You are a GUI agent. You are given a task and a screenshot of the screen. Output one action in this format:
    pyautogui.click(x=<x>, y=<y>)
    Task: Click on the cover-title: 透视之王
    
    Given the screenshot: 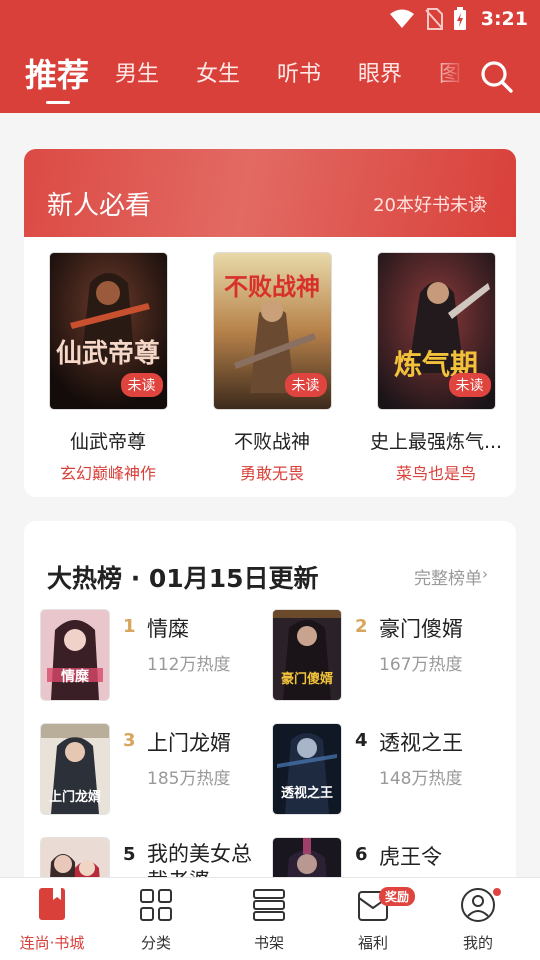 What is the action you would take?
    pyautogui.click(x=306, y=793)
    